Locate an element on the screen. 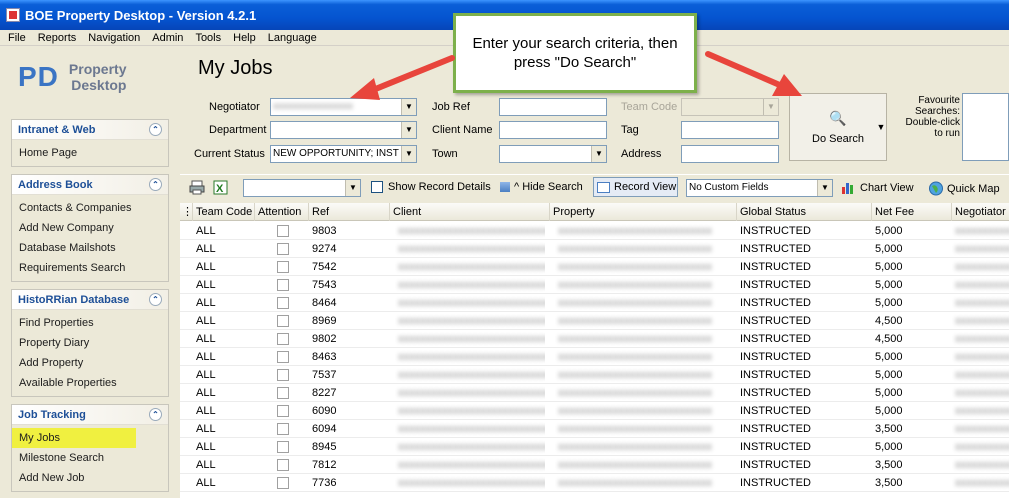 Image resolution: width=1009 pixels, height=498 pixels. sidebar-item-contacts: Contacts & Companies is located at coordinates (90, 208).